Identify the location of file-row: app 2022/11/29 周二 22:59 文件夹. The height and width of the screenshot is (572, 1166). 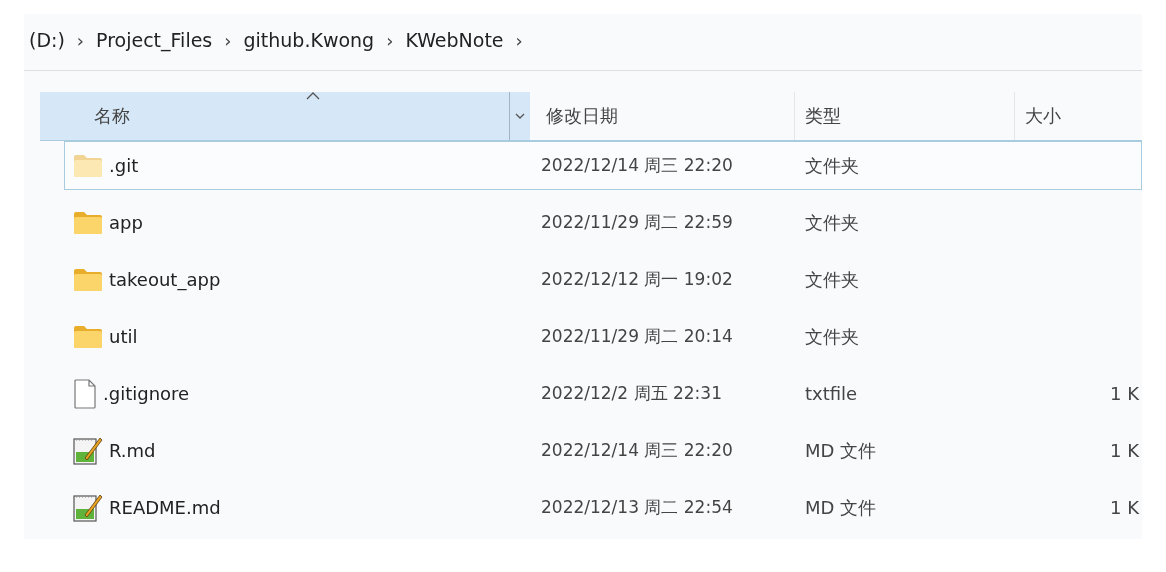
(603, 222).